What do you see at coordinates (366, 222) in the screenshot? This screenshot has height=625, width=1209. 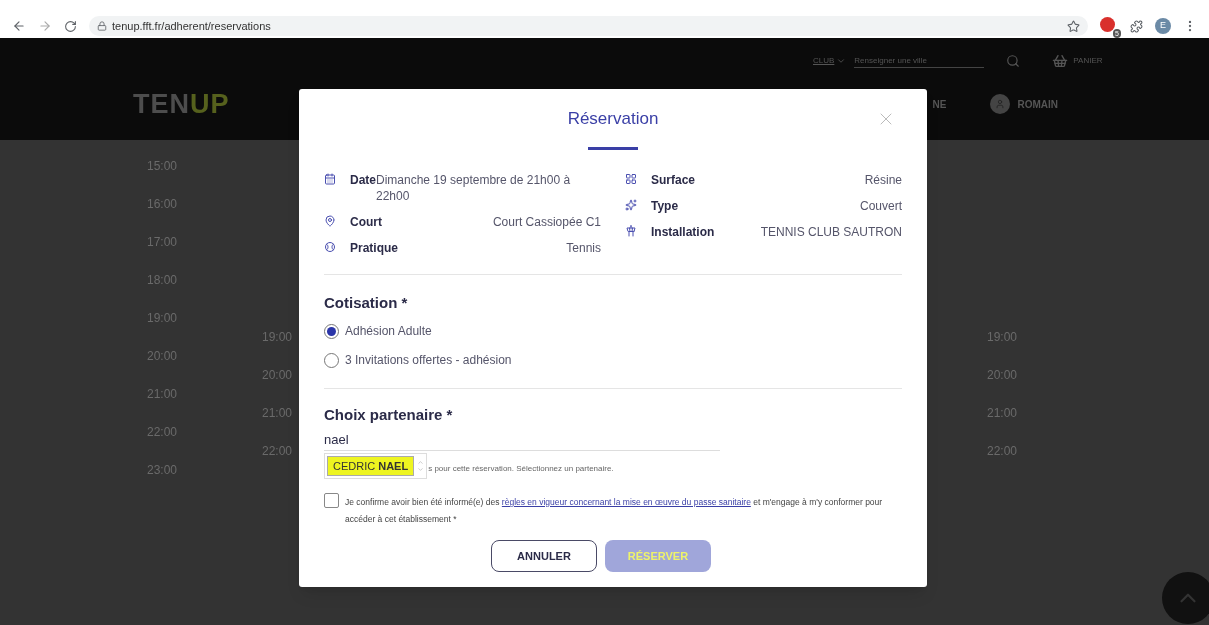 I see `detail-label: Court` at bounding box center [366, 222].